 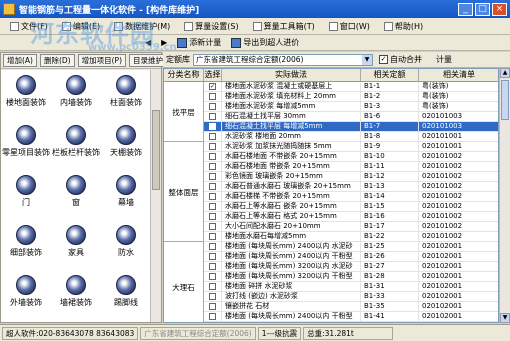 What do you see at coordinates (126, 295) in the screenshot?
I see `component-item: 踢脚线` at bounding box center [126, 295].